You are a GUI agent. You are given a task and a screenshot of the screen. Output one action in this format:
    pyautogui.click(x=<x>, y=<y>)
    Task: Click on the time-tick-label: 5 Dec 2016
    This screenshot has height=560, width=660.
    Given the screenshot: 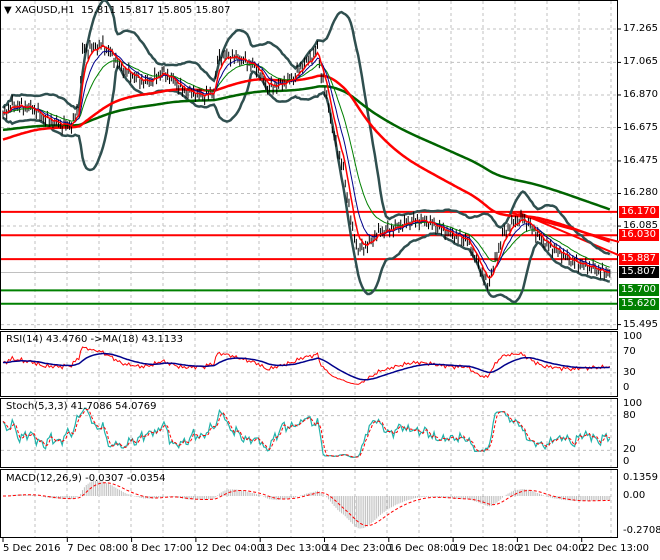 What is the action you would take?
    pyautogui.click(x=32, y=548)
    